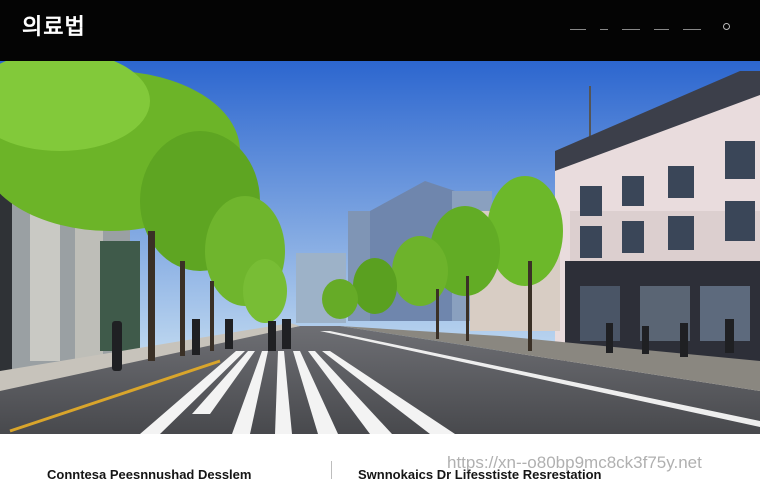  What do you see at coordinates (574, 462) in the screenshot?
I see `watermark-url: https://xn--o80bp9mc8ck3f75y.net` at bounding box center [574, 462].